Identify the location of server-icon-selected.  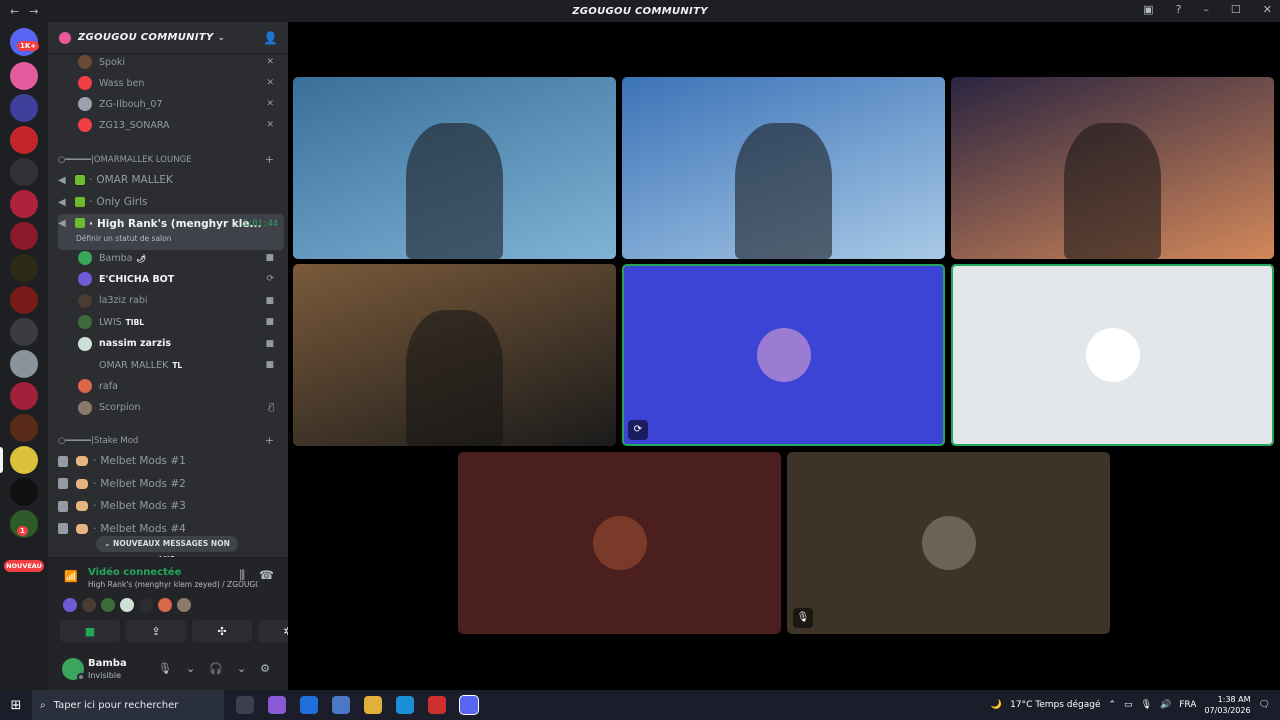
(24, 460).